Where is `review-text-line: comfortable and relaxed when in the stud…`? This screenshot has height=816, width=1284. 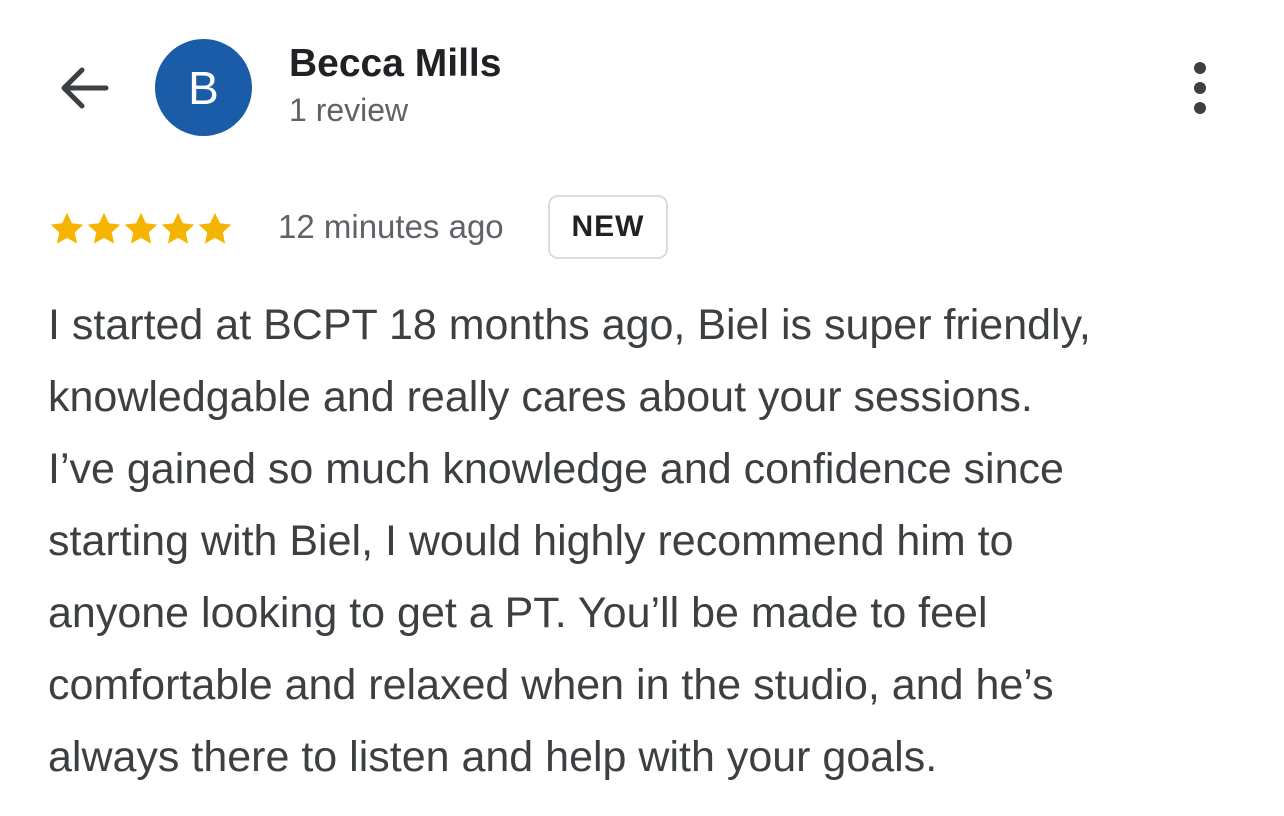 review-text-line: comfortable and relaxed when in the stud… is located at coordinates (551, 685).